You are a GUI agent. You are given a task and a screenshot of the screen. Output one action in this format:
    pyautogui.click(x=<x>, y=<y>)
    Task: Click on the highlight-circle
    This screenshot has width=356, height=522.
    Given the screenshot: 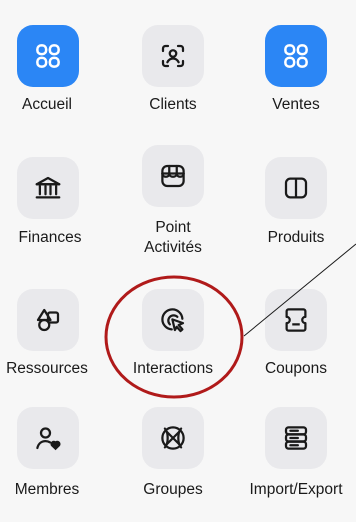 What is the action you would take?
    pyautogui.click(x=174, y=337)
    